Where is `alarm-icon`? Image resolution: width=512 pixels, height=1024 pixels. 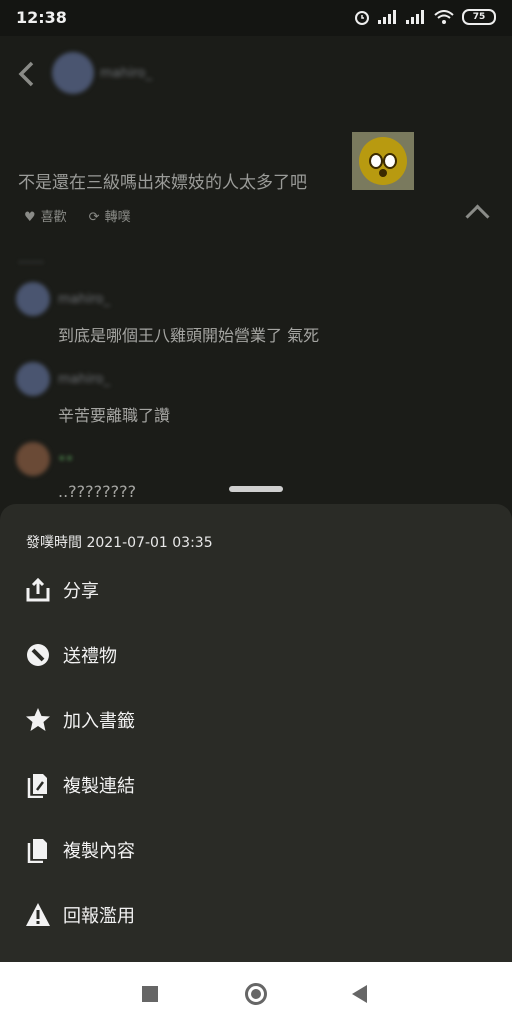
alarm-icon is located at coordinates (362, 18).